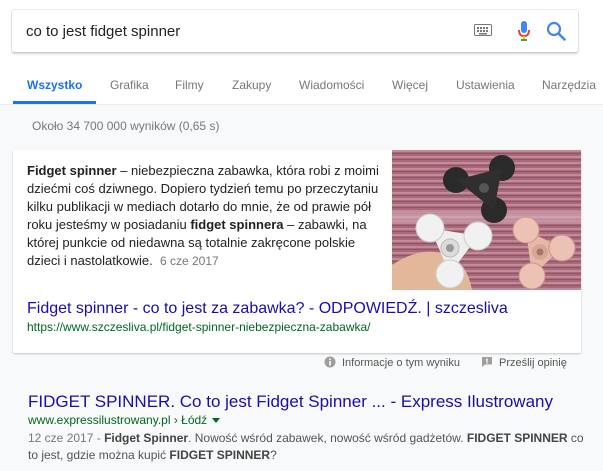 Image resolution: width=603 pixels, height=471 pixels. What do you see at coordinates (483, 30) in the screenshot?
I see `keyboard-icon` at bounding box center [483, 30].